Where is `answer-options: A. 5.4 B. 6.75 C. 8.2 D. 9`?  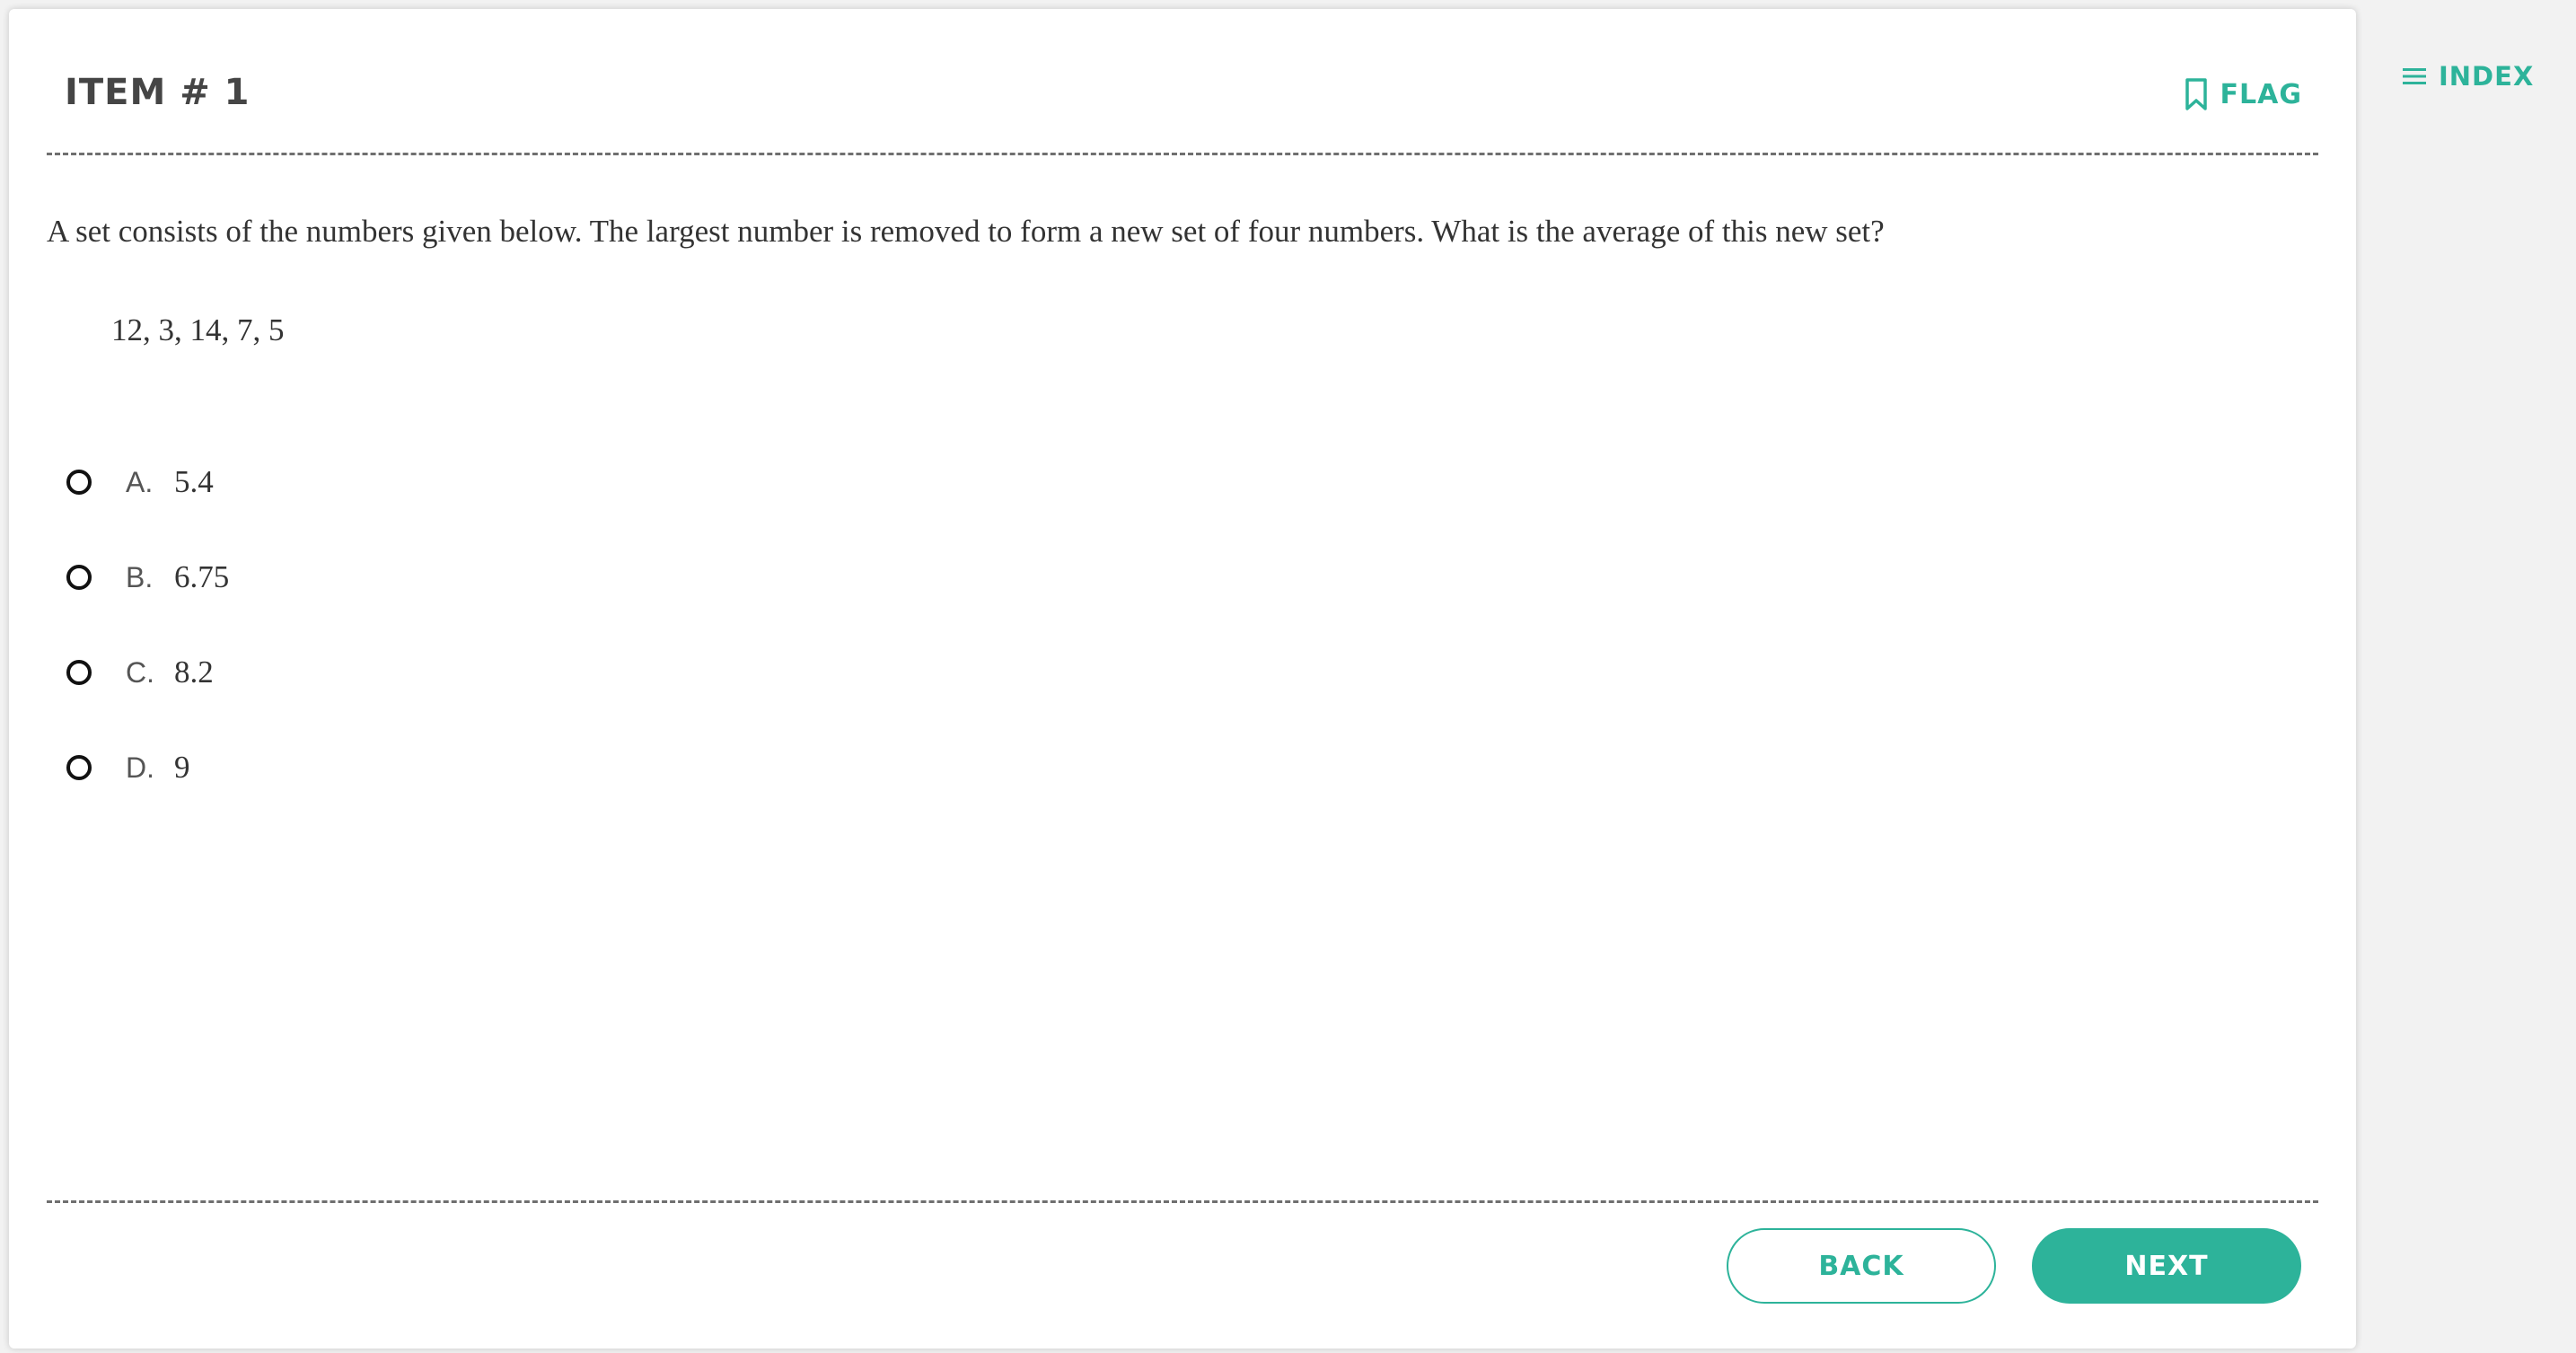
answer-options: A. 5.4 B. 6.75 C. 8.2 D. 9 is located at coordinates (142, 625).